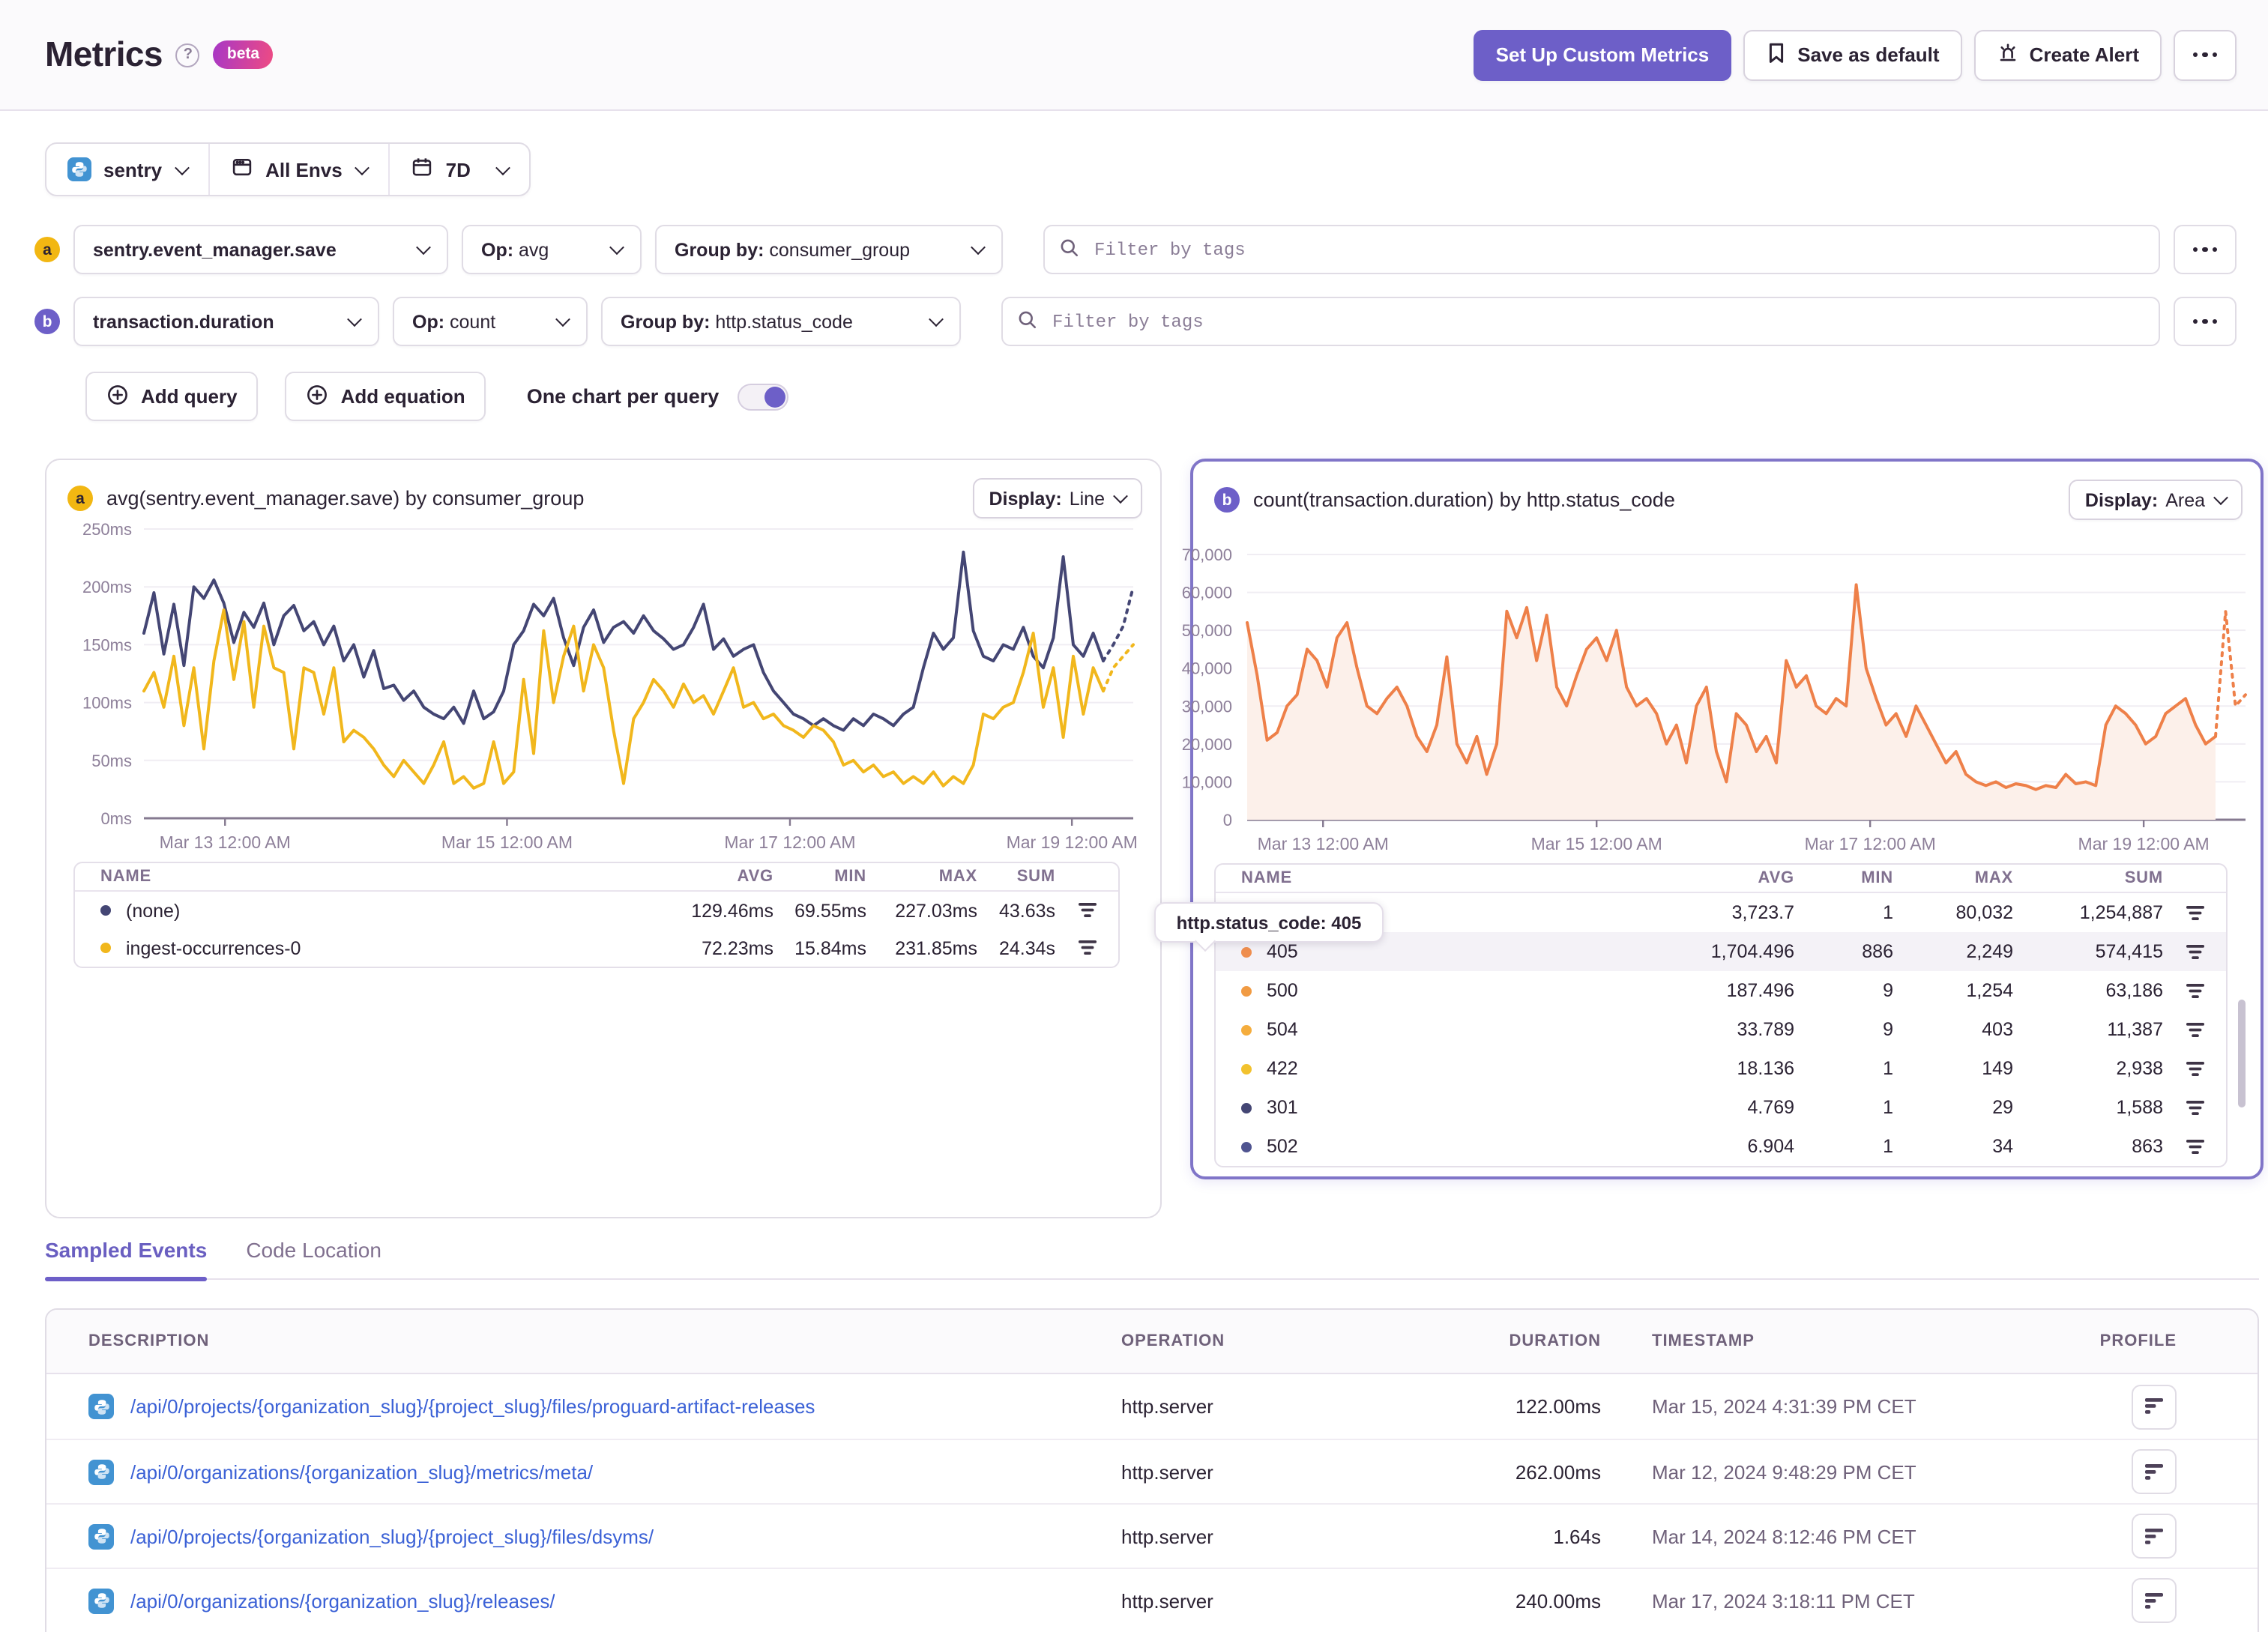 The height and width of the screenshot is (1632, 2268). What do you see at coordinates (2008, 54) in the screenshot?
I see `siren-icon` at bounding box center [2008, 54].